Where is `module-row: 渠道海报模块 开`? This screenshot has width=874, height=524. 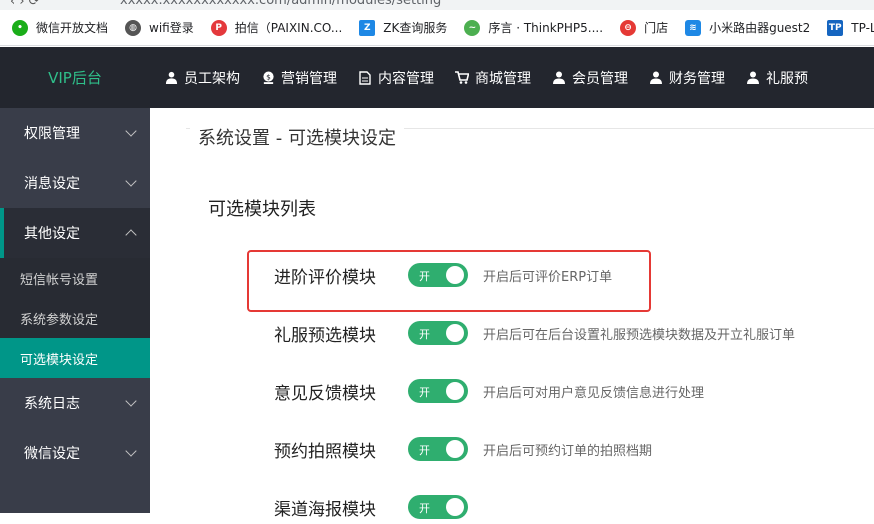 module-row: 渠道海报模块 开 is located at coordinates (378, 507).